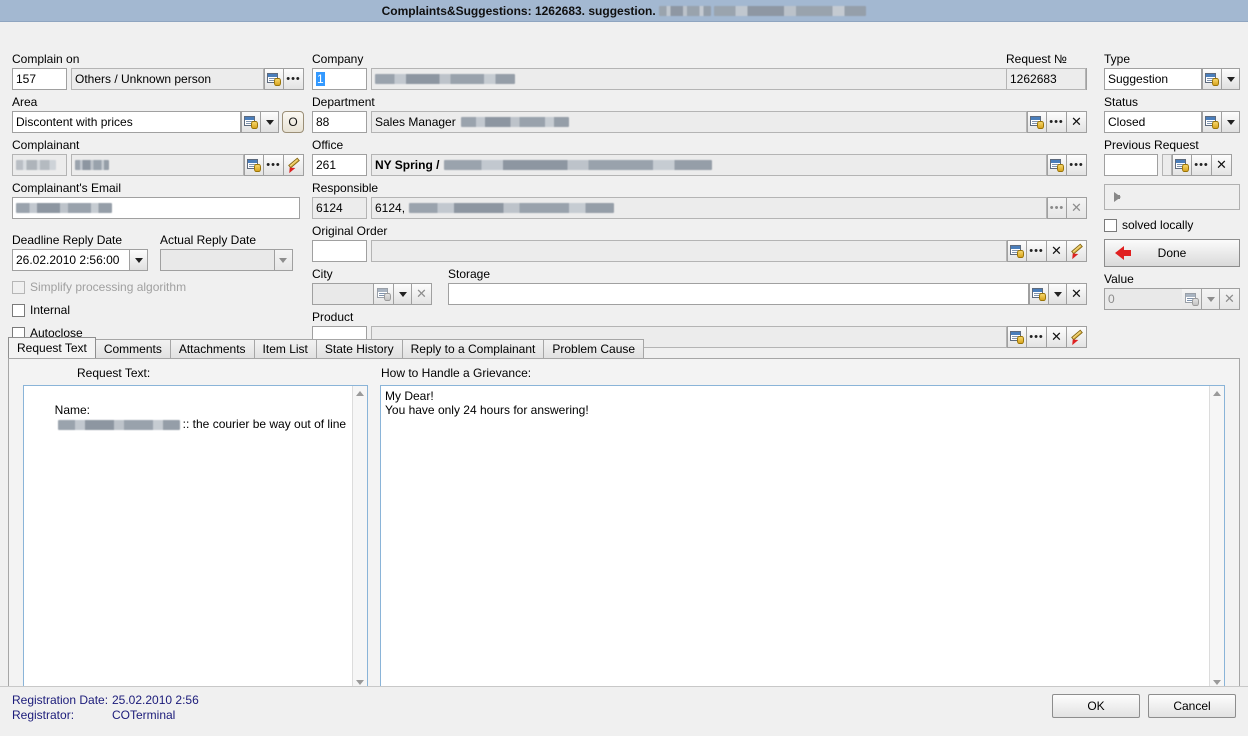  What do you see at coordinates (339, 165) in the screenshot?
I see `office-code-input: 261` at bounding box center [339, 165].